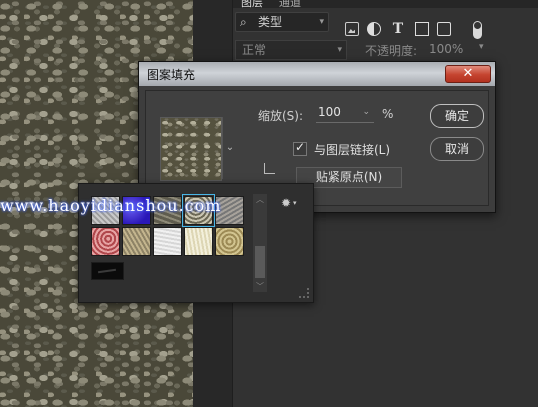 The height and width of the screenshot is (407, 538). What do you see at coordinates (388, 114) in the screenshot?
I see `scale-unit: %` at bounding box center [388, 114].